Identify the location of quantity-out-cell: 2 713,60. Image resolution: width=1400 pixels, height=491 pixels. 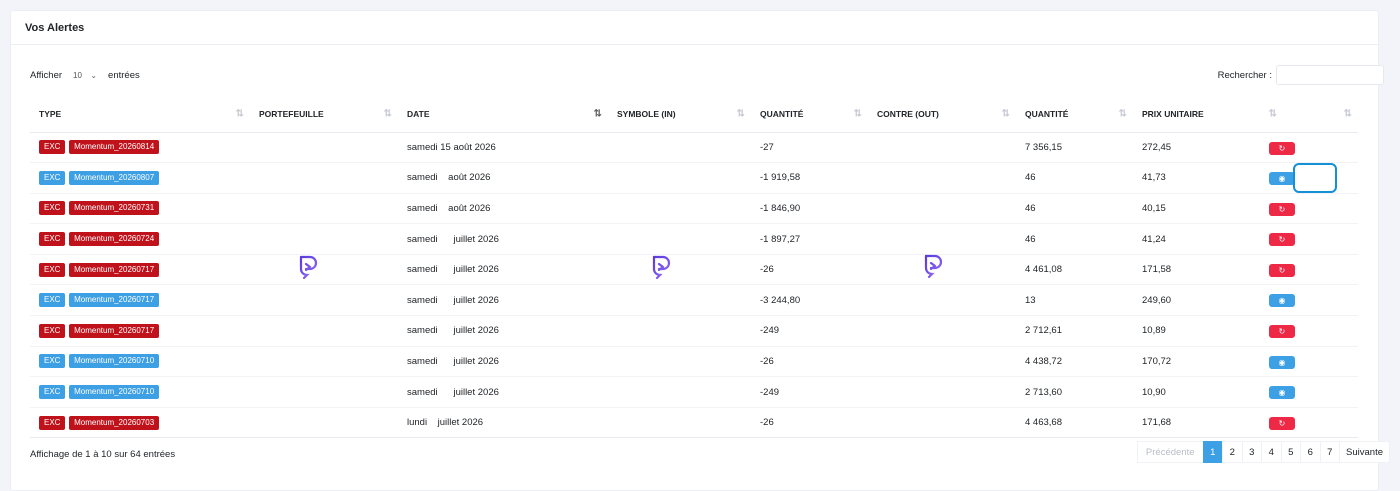
(1074, 392).